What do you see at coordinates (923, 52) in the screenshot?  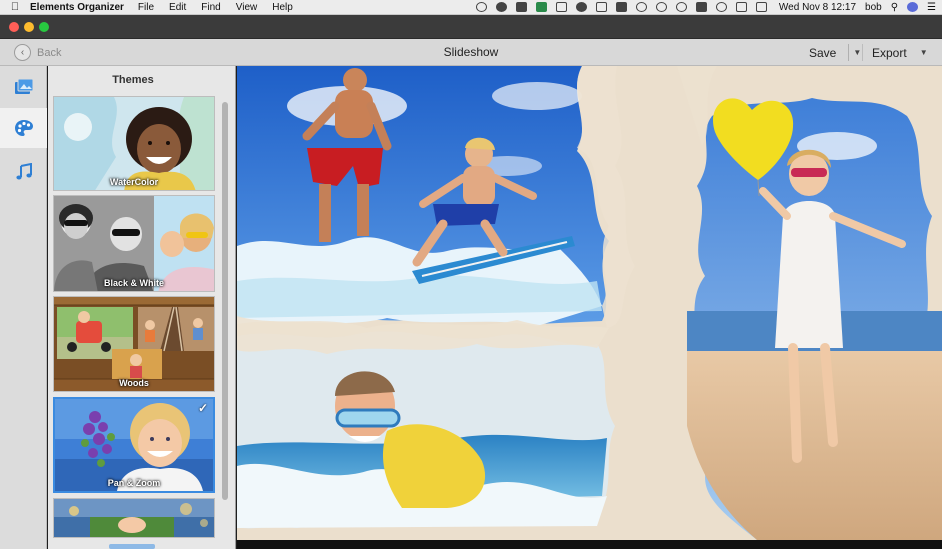 I see `chevron-down-icon: ▼` at bounding box center [923, 52].